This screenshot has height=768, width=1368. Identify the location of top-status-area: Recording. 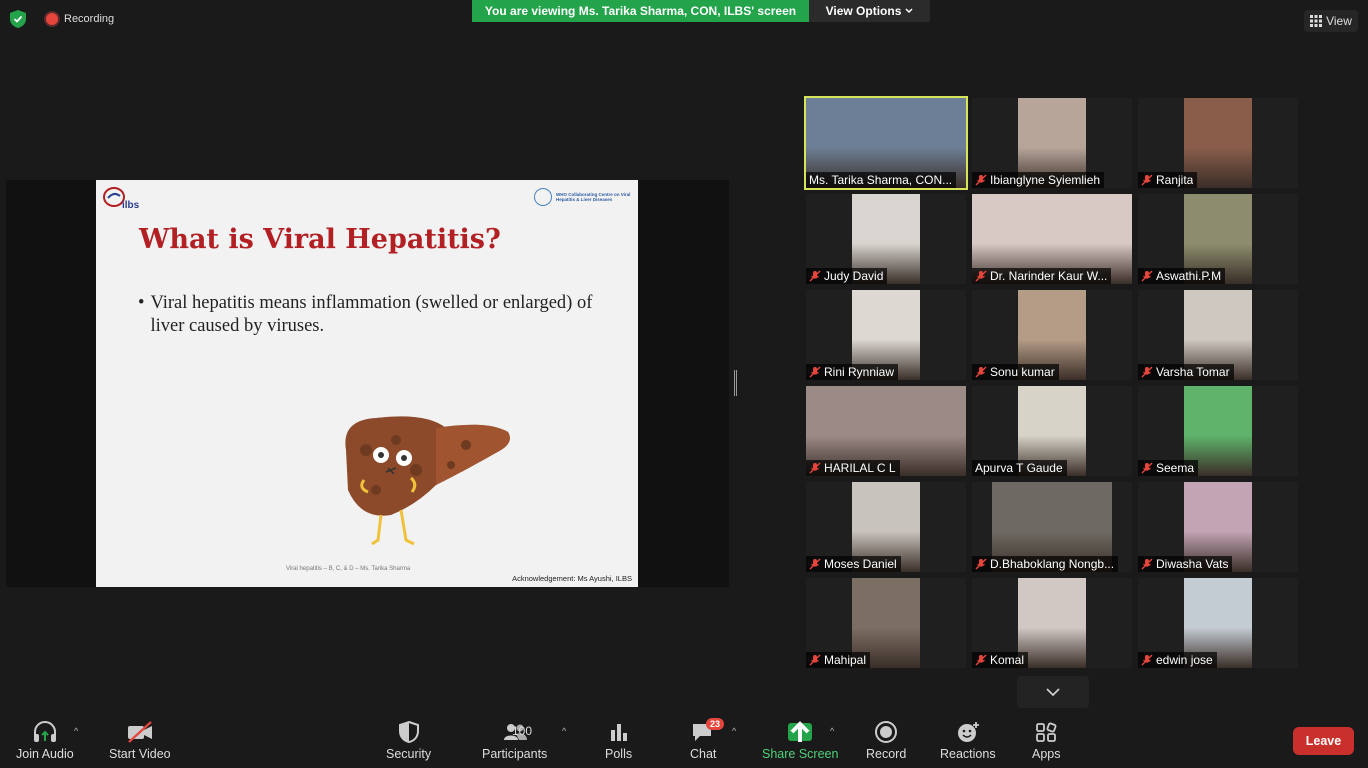
(62, 19).